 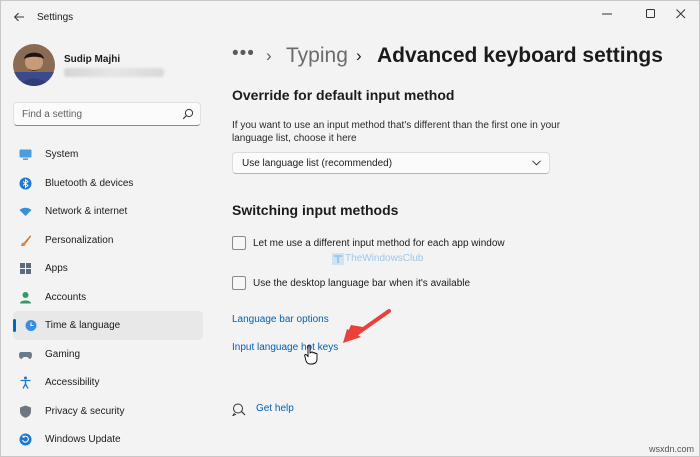 I want to click on sidebar-item-apps: Apps, so click(x=108, y=268).